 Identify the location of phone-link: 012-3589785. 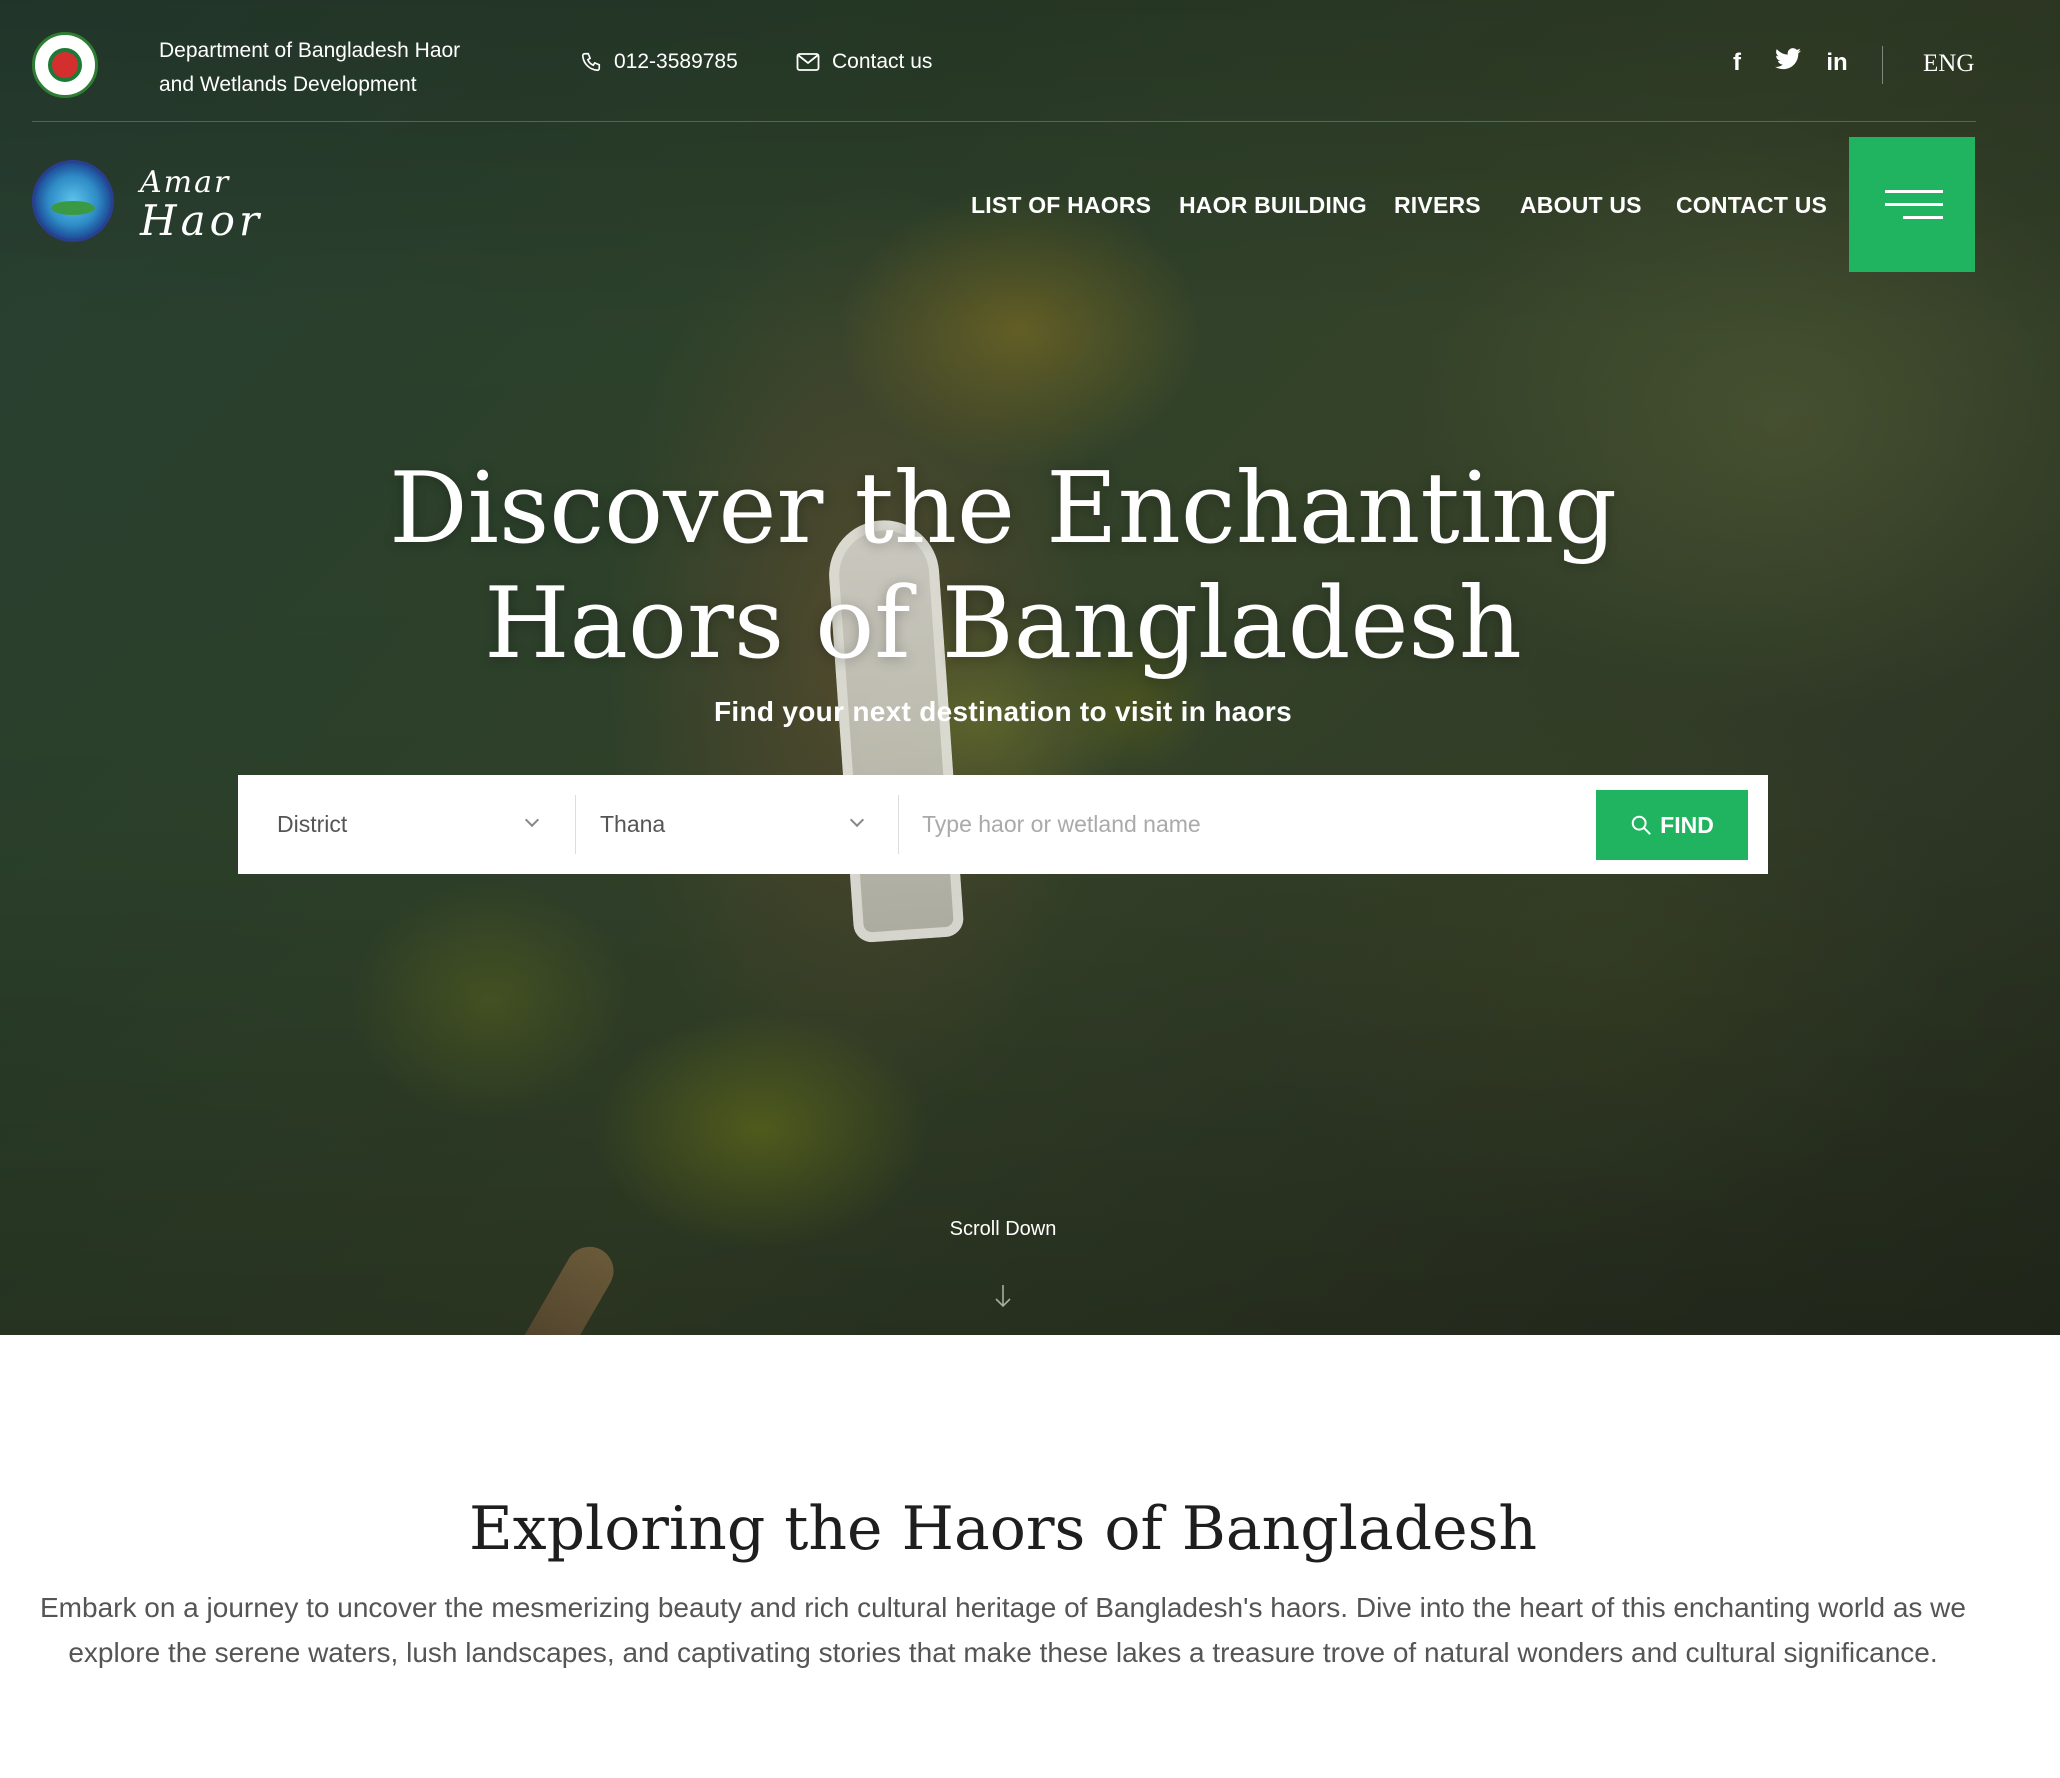
(659, 62).